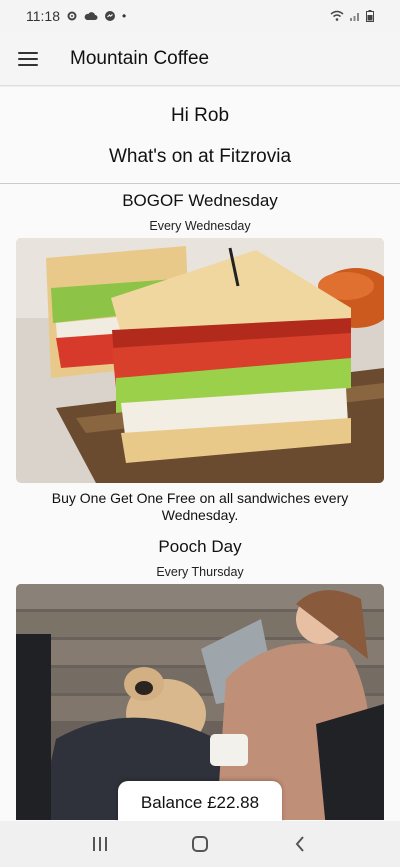 This screenshot has height=867, width=400. What do you see at coordinates (200, 546) in the screenshot?
I see `event-title: Pooch Day` at bounding box center [200, 546].